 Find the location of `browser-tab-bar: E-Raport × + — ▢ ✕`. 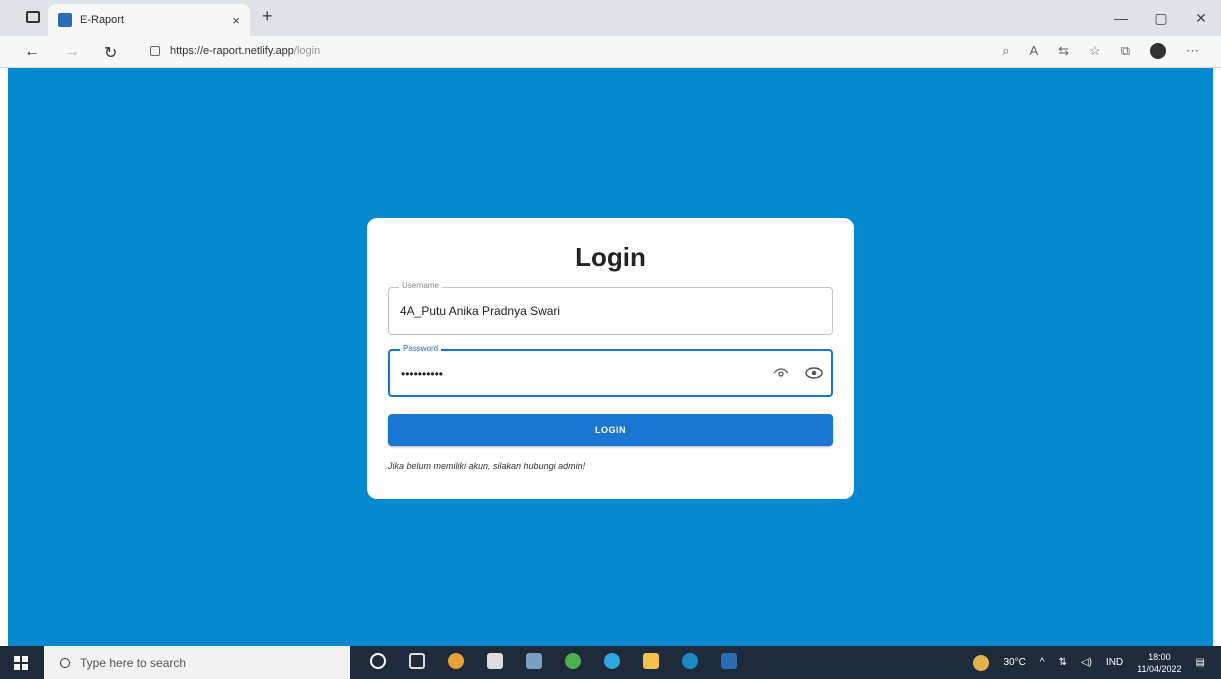

browser-tab-bar: E-Raport × + — ▢ ✕ is located at coordinates (610, 18).